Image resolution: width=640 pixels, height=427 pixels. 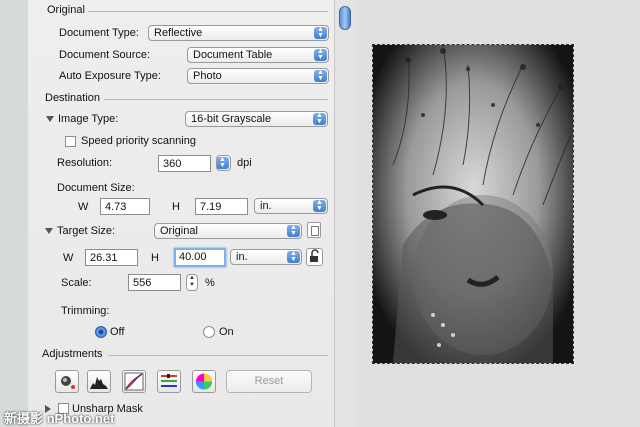 I want to click on doc-height-input: 7.19, so click(x=221, y=206).